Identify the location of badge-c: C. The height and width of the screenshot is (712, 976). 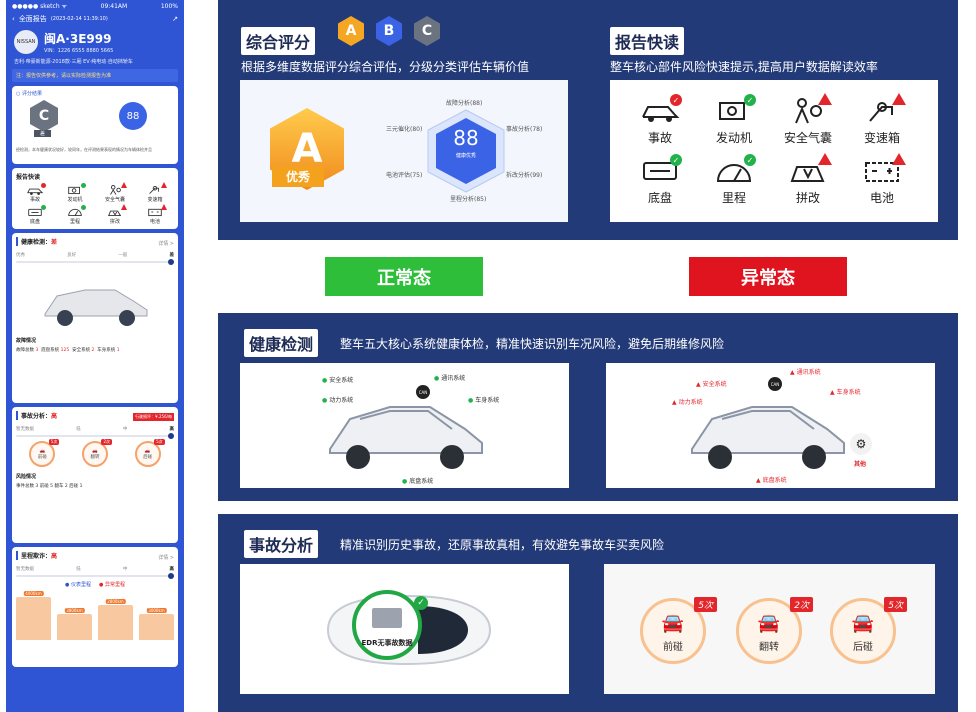
(427, 31).